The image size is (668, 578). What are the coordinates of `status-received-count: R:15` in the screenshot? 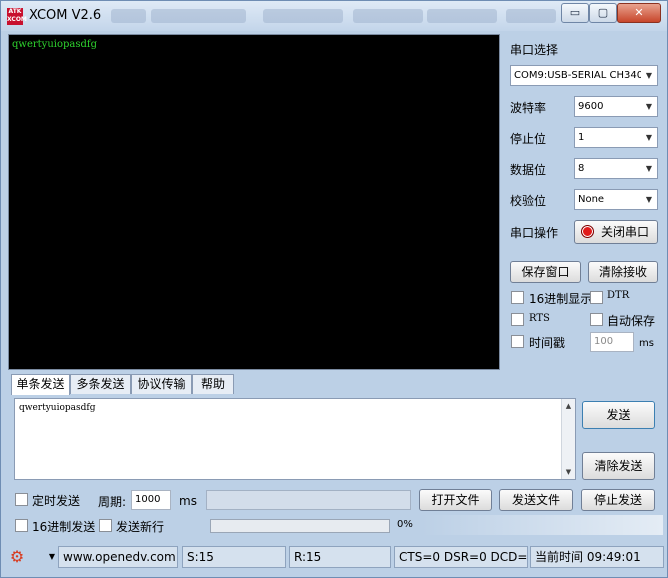 It's located at (340, 557).